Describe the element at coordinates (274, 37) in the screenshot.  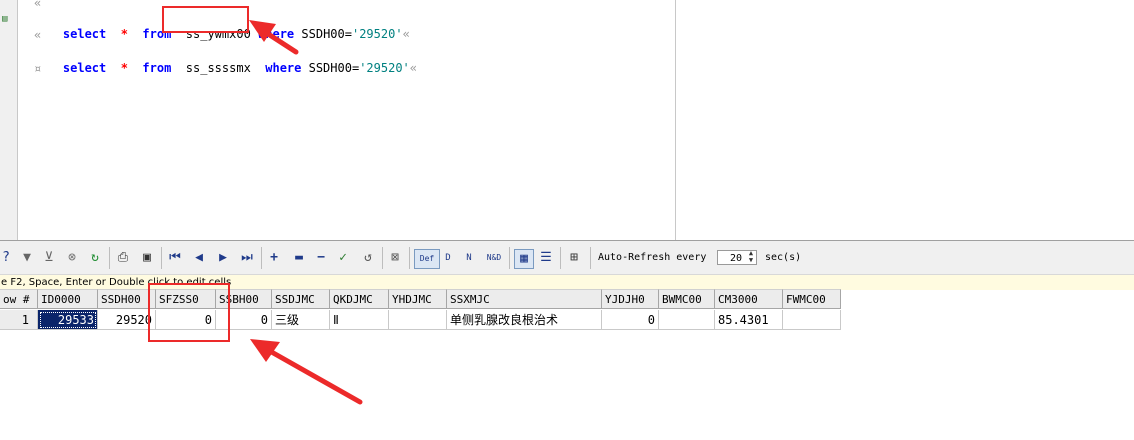
I see `annotation-arrow-table` at that location.